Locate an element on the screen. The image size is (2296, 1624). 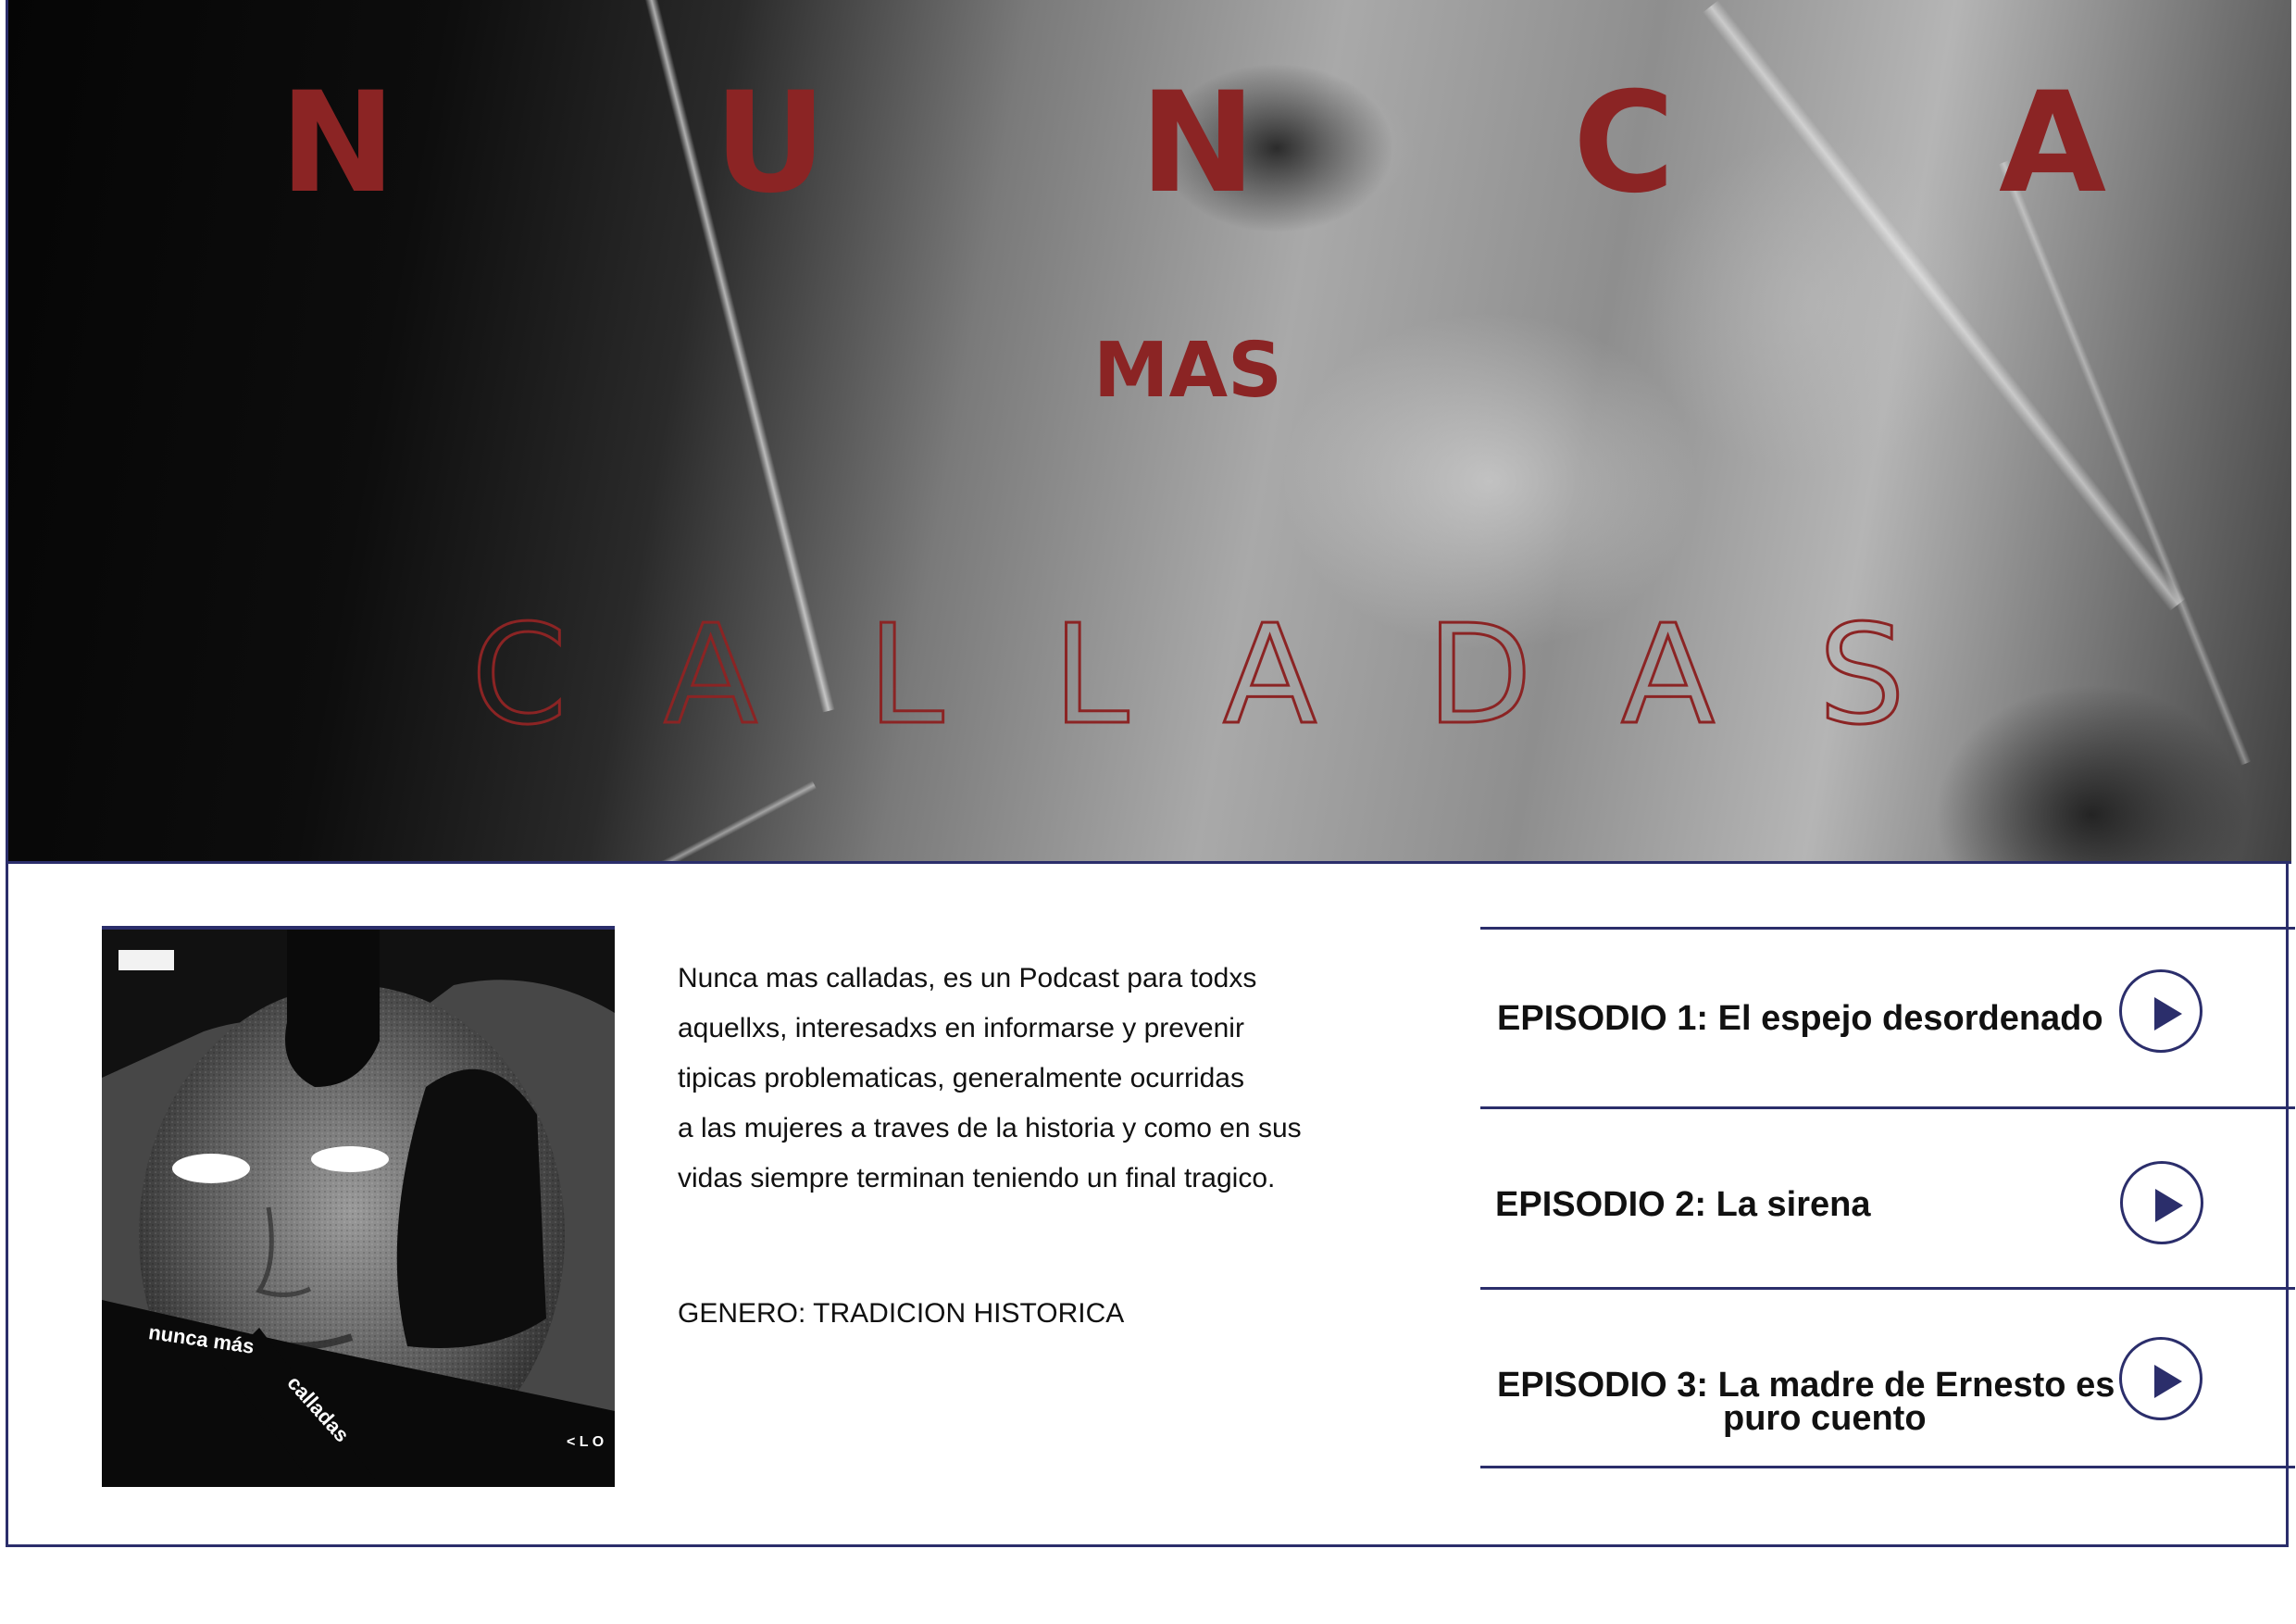
podcast-genre: GENERO: TRADICION HISTORICA is located at coordinates (901, 1313).